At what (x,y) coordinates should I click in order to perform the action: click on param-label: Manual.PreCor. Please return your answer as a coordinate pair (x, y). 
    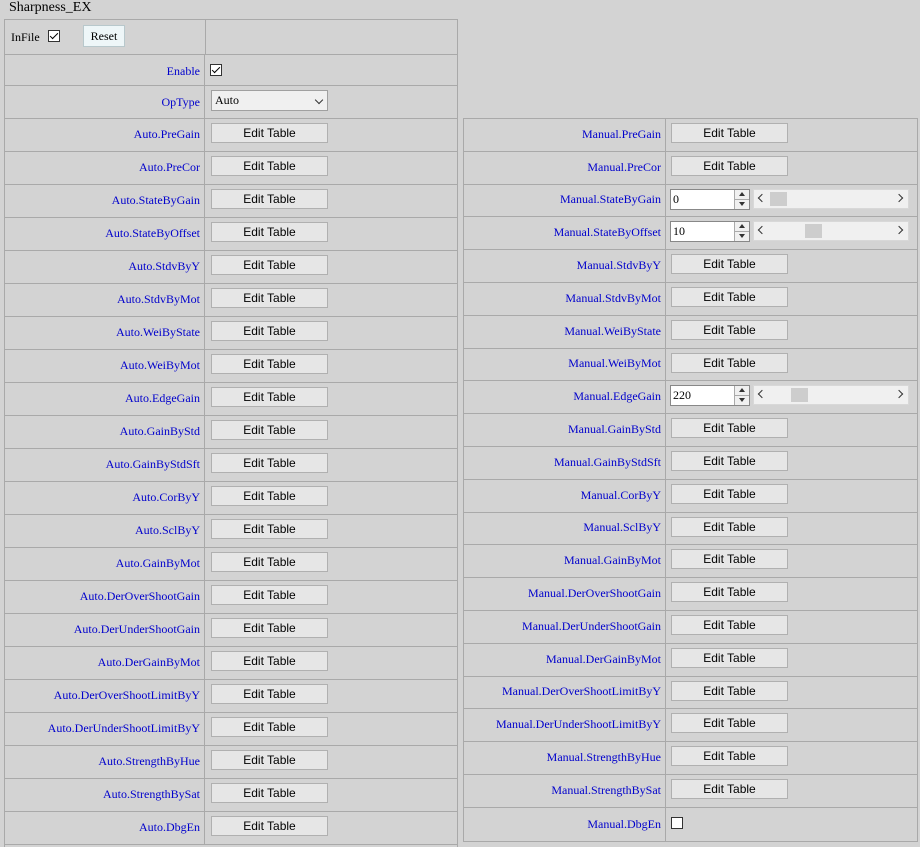
    Looking at the image, I should click on (565, 167).